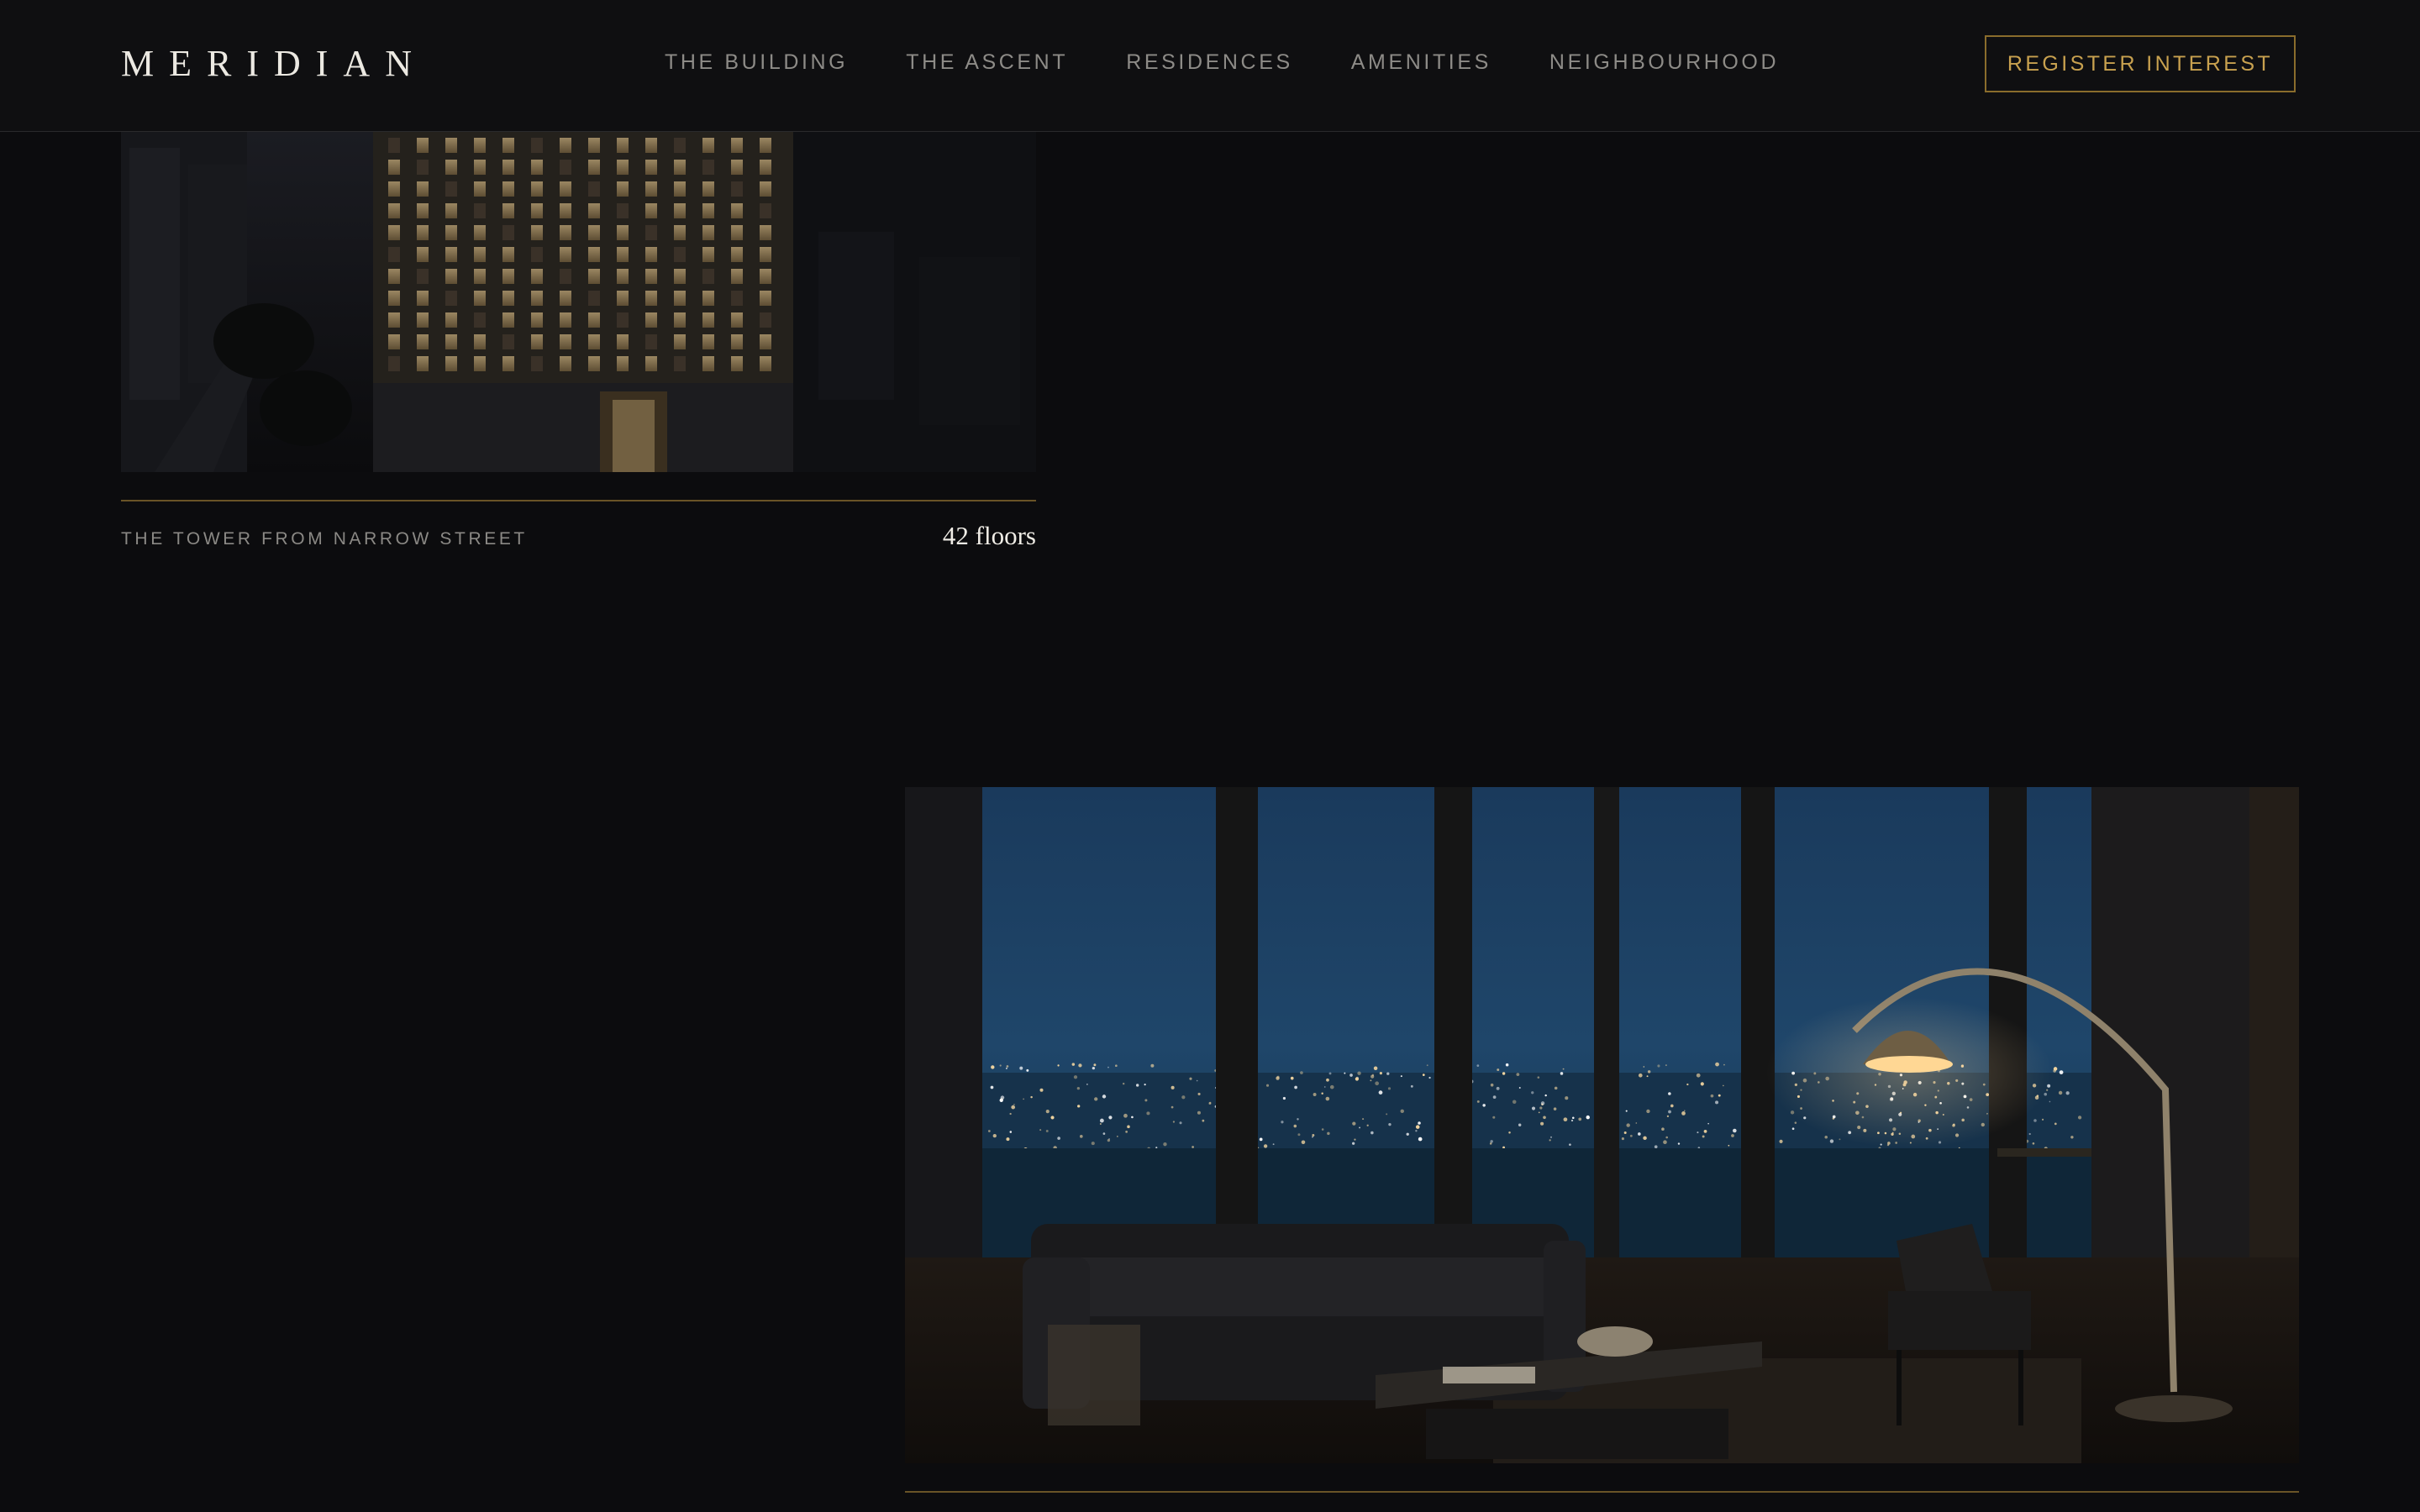  I want to click on nav-residences: RESIDENCES, so click(1209, 62).